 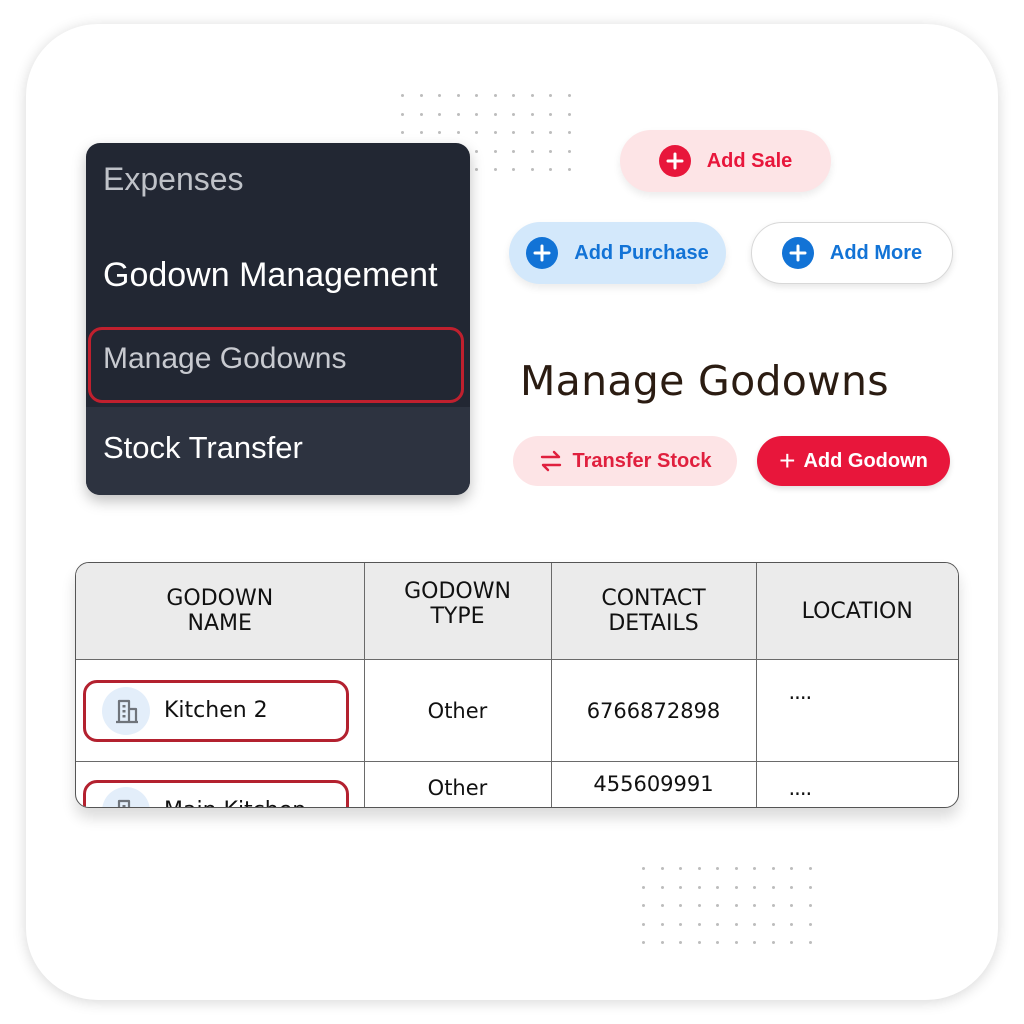 I want to click on sidebar-item-godown-management: Godown Management, so click(x=270, y=275).